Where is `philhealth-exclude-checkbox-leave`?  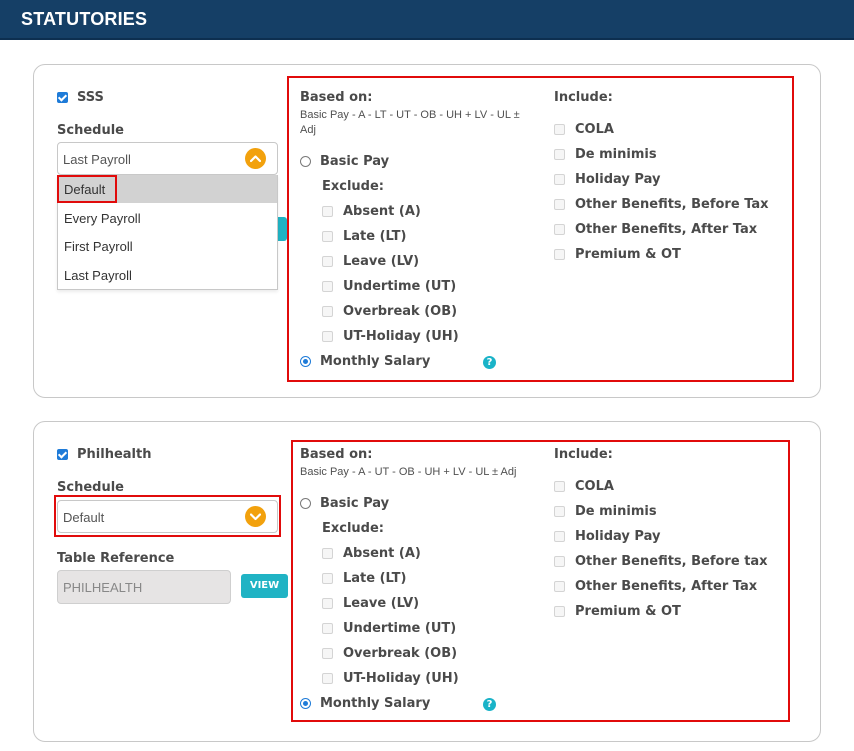 philhealth-exclude-checkbox-leave is located at coordinates (327, 603).